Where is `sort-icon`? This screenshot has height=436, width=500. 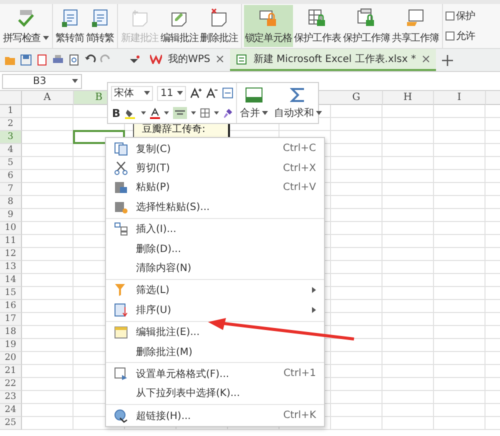 sort-icon is located at coordinates (121, 309).